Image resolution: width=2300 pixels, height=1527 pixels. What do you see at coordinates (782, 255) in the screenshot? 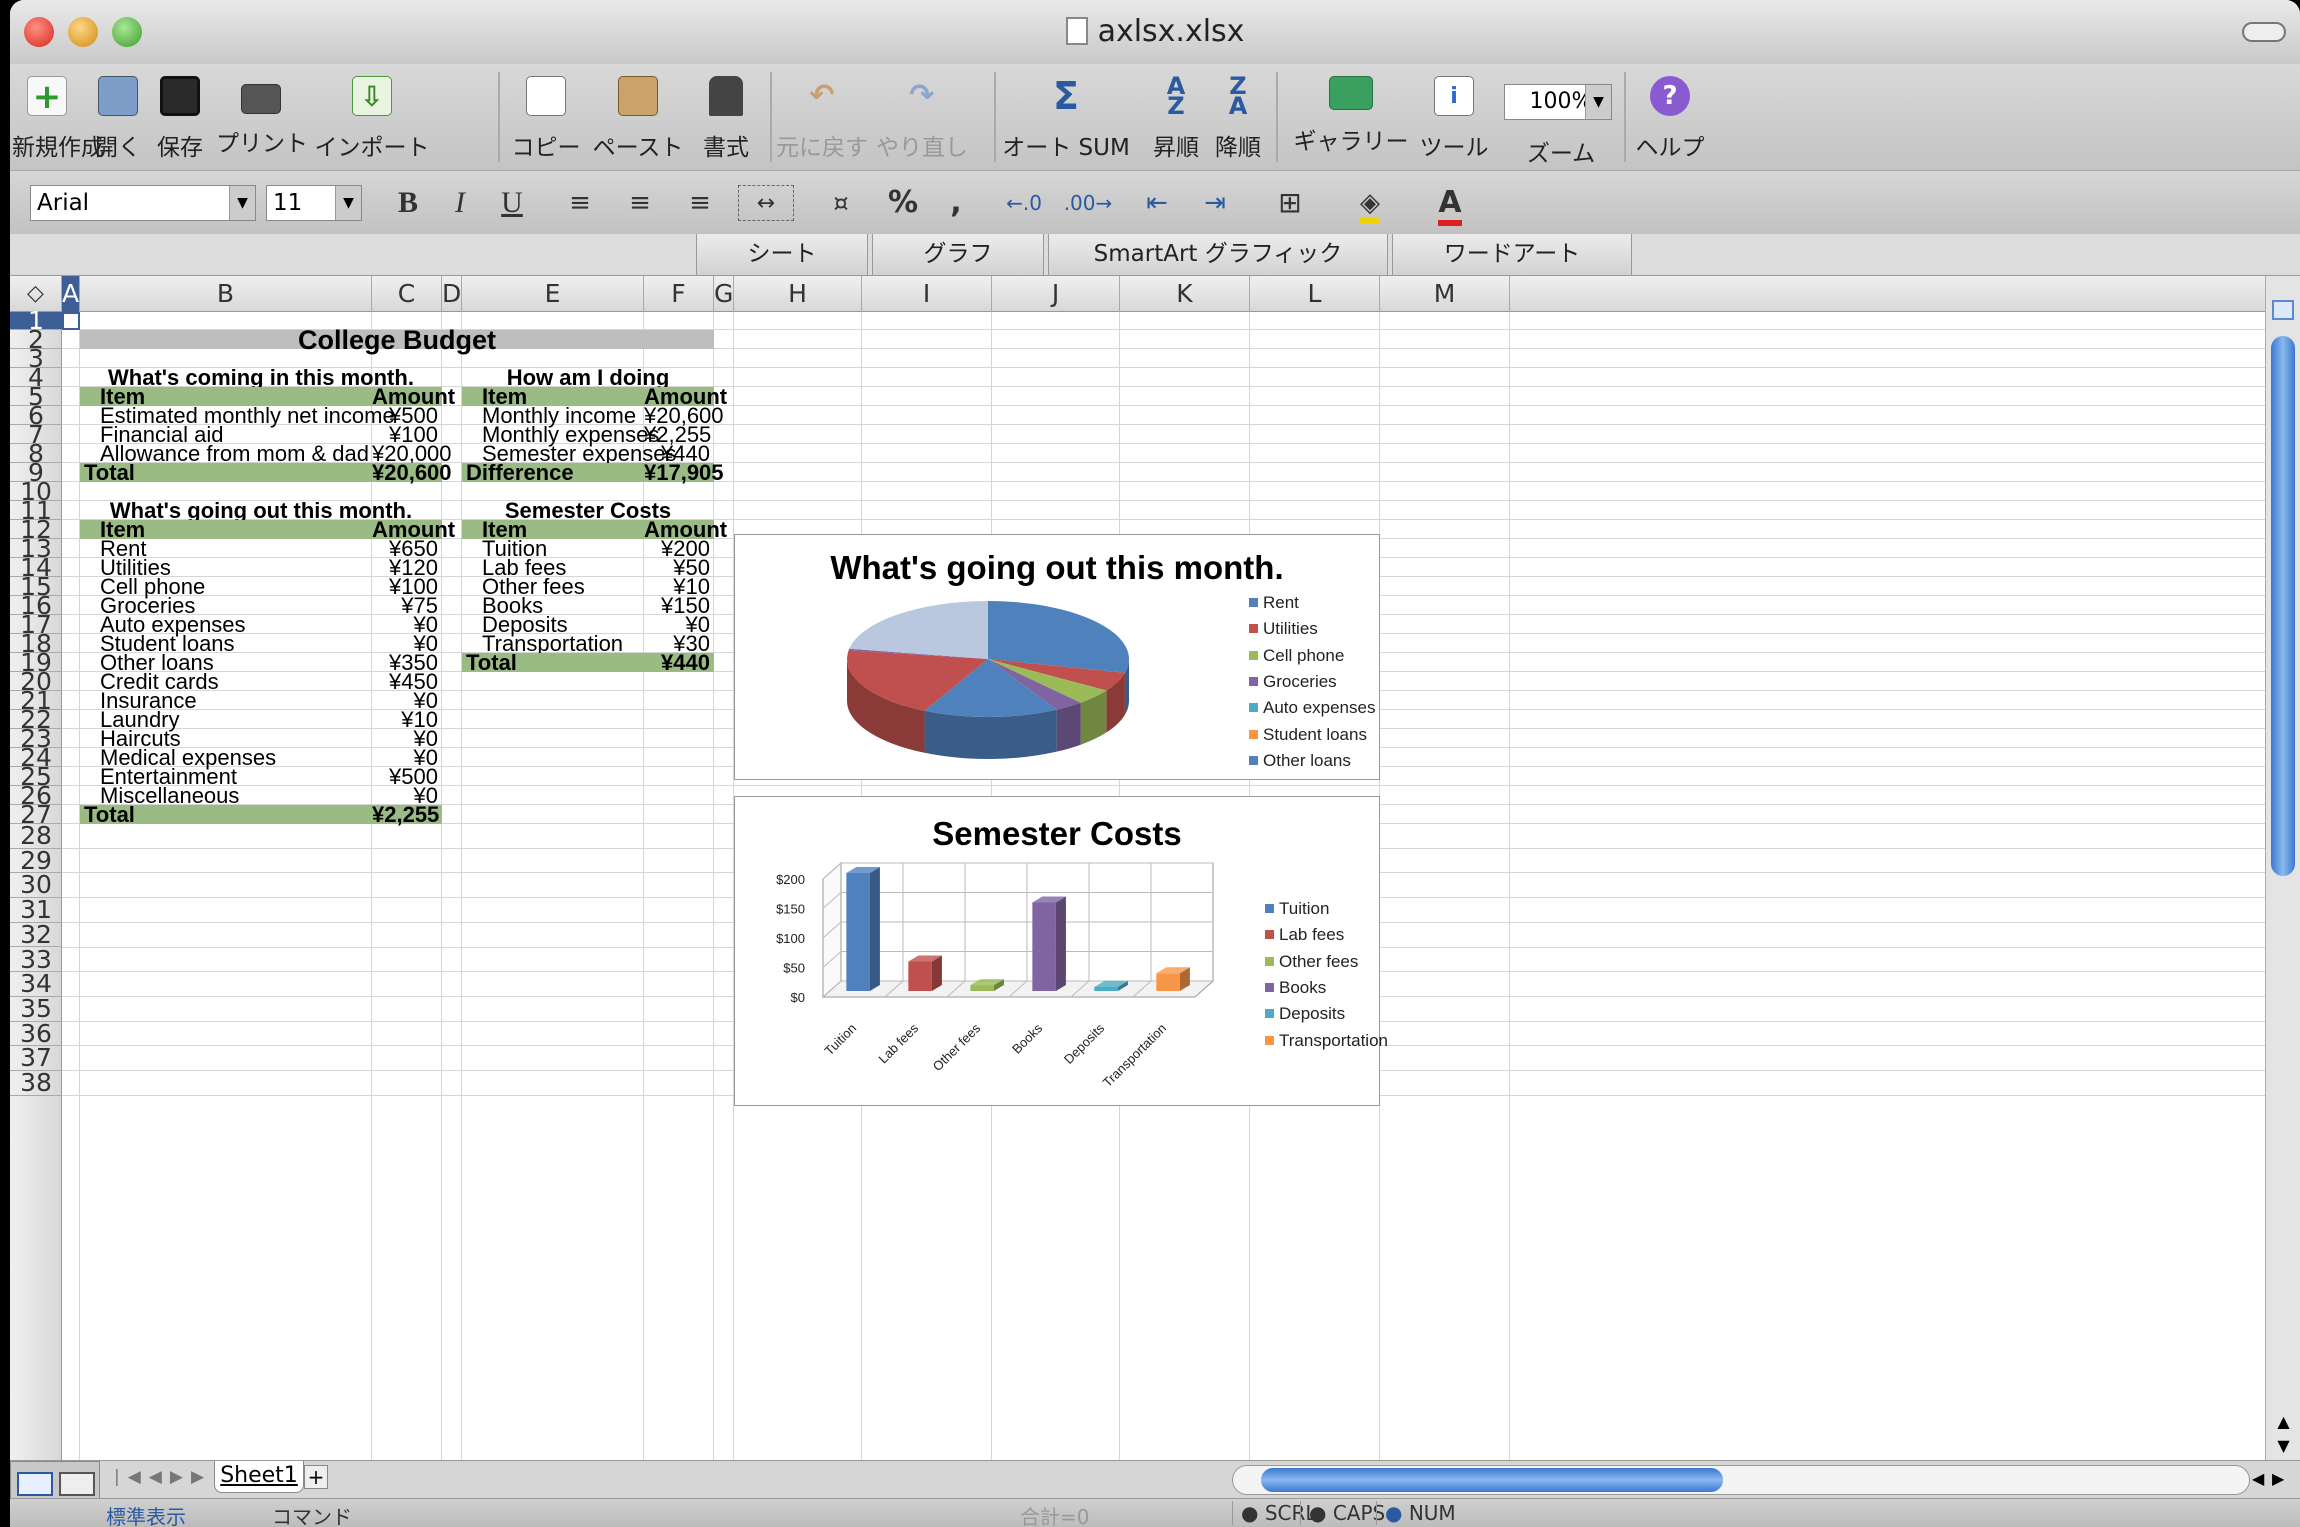
I see `tab-sheet: シート` at bounding box center [782, 255].